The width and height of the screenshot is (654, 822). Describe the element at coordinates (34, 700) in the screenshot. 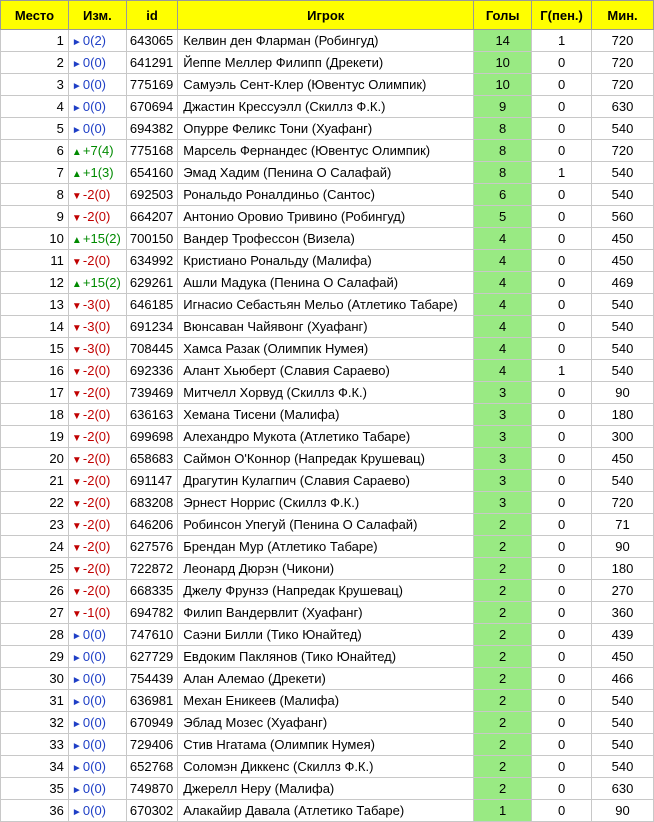

I see `place-cell: 31` at that location.